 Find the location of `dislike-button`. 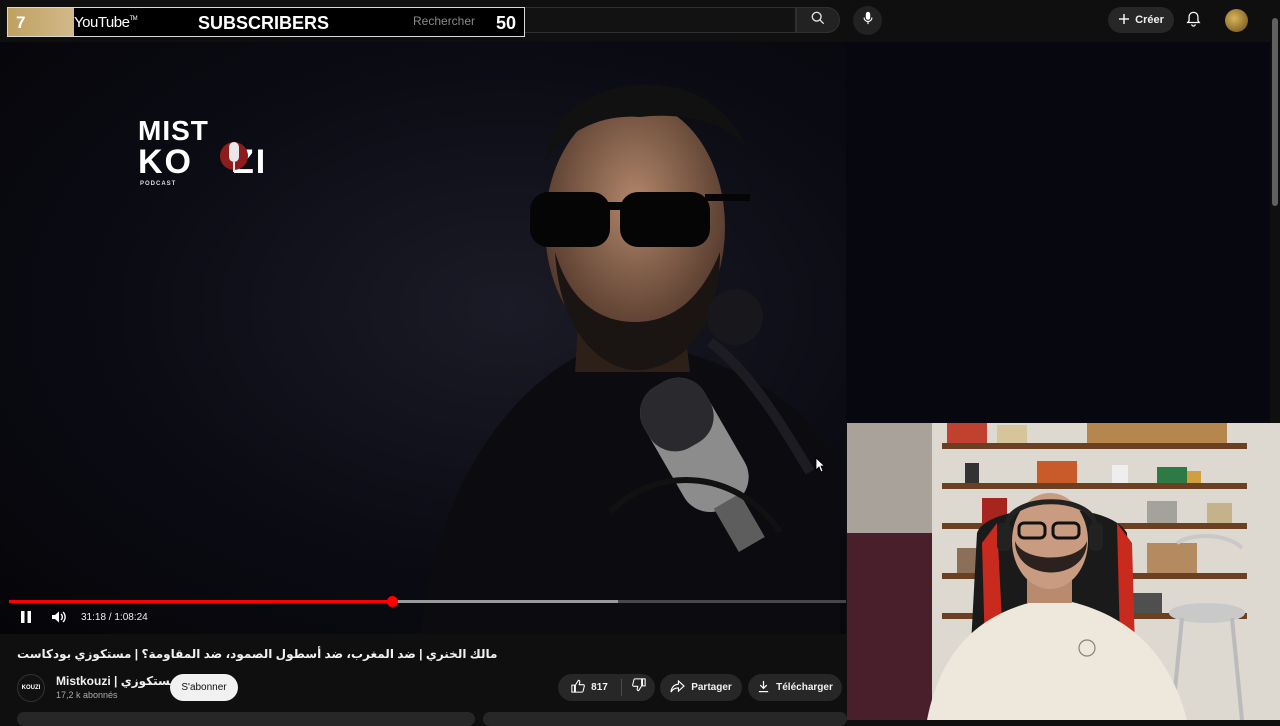

dislike-button is located at coordinates (638, 687).